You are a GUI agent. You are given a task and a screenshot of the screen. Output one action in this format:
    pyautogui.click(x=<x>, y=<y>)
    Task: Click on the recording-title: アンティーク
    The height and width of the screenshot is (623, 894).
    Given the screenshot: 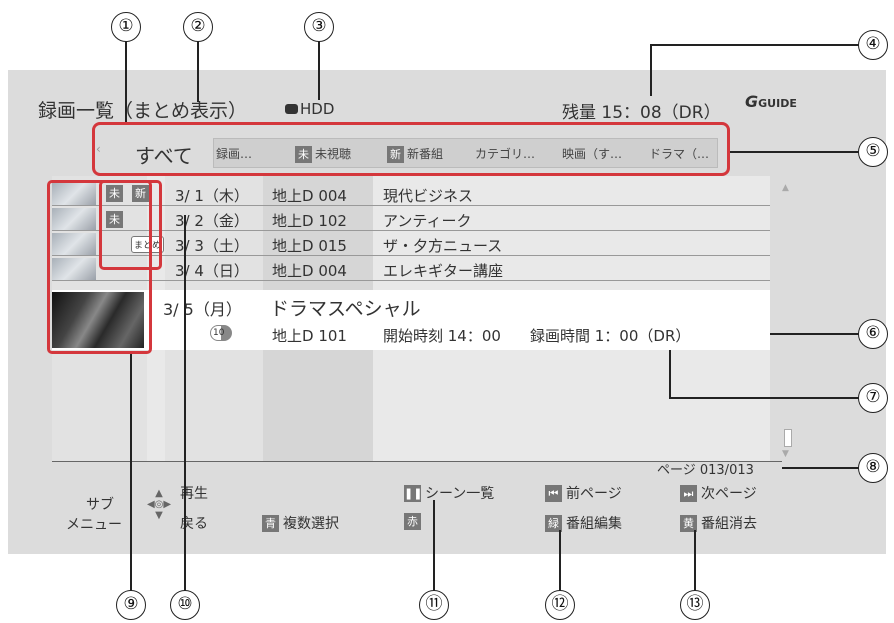 What is the action you would take?
    pyautogui.click(x=427, y=221)
    